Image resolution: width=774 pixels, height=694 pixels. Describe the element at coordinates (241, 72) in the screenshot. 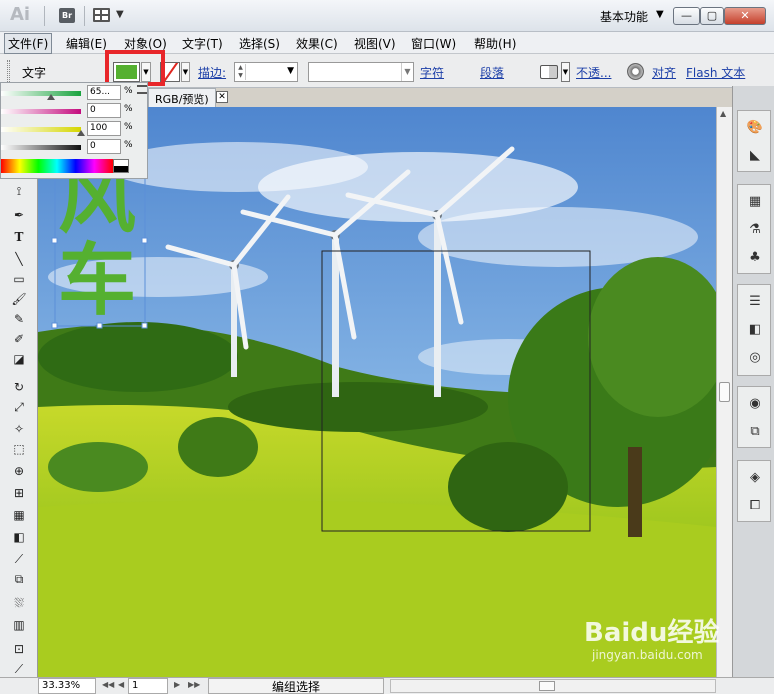

I see `spinner-arrows-icon: ▲ ▼` at that location.